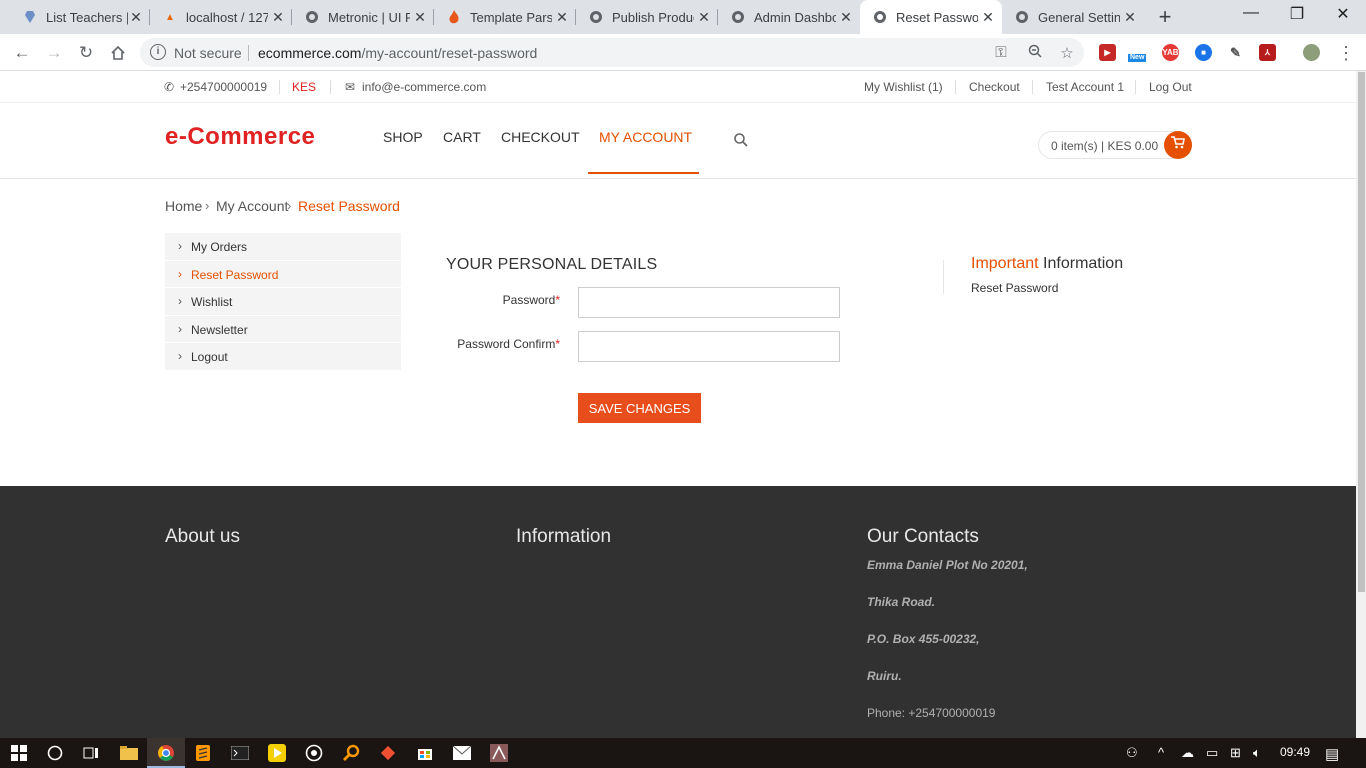 The height and width of the screenshot is (768, 1366). I want to click on chevron-up-icon: ^, so click(1161, 752).